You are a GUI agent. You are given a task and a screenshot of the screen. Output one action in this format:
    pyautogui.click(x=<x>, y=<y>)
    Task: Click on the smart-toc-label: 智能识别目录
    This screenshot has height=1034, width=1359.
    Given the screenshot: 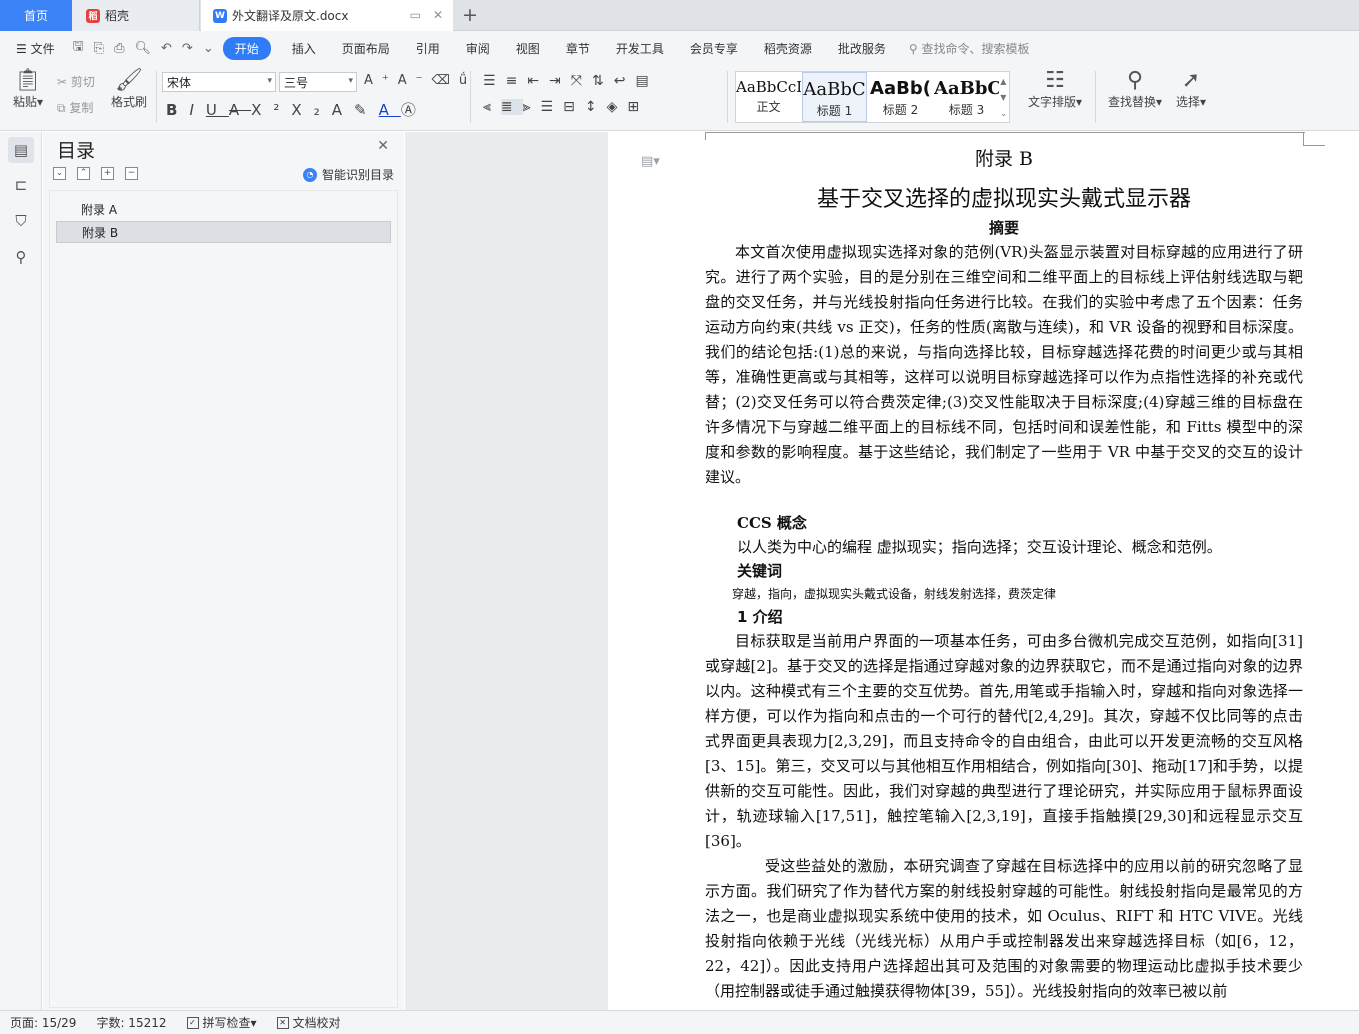 What is the action you would take?
    pyautogui.click(x=357, y=175)
    